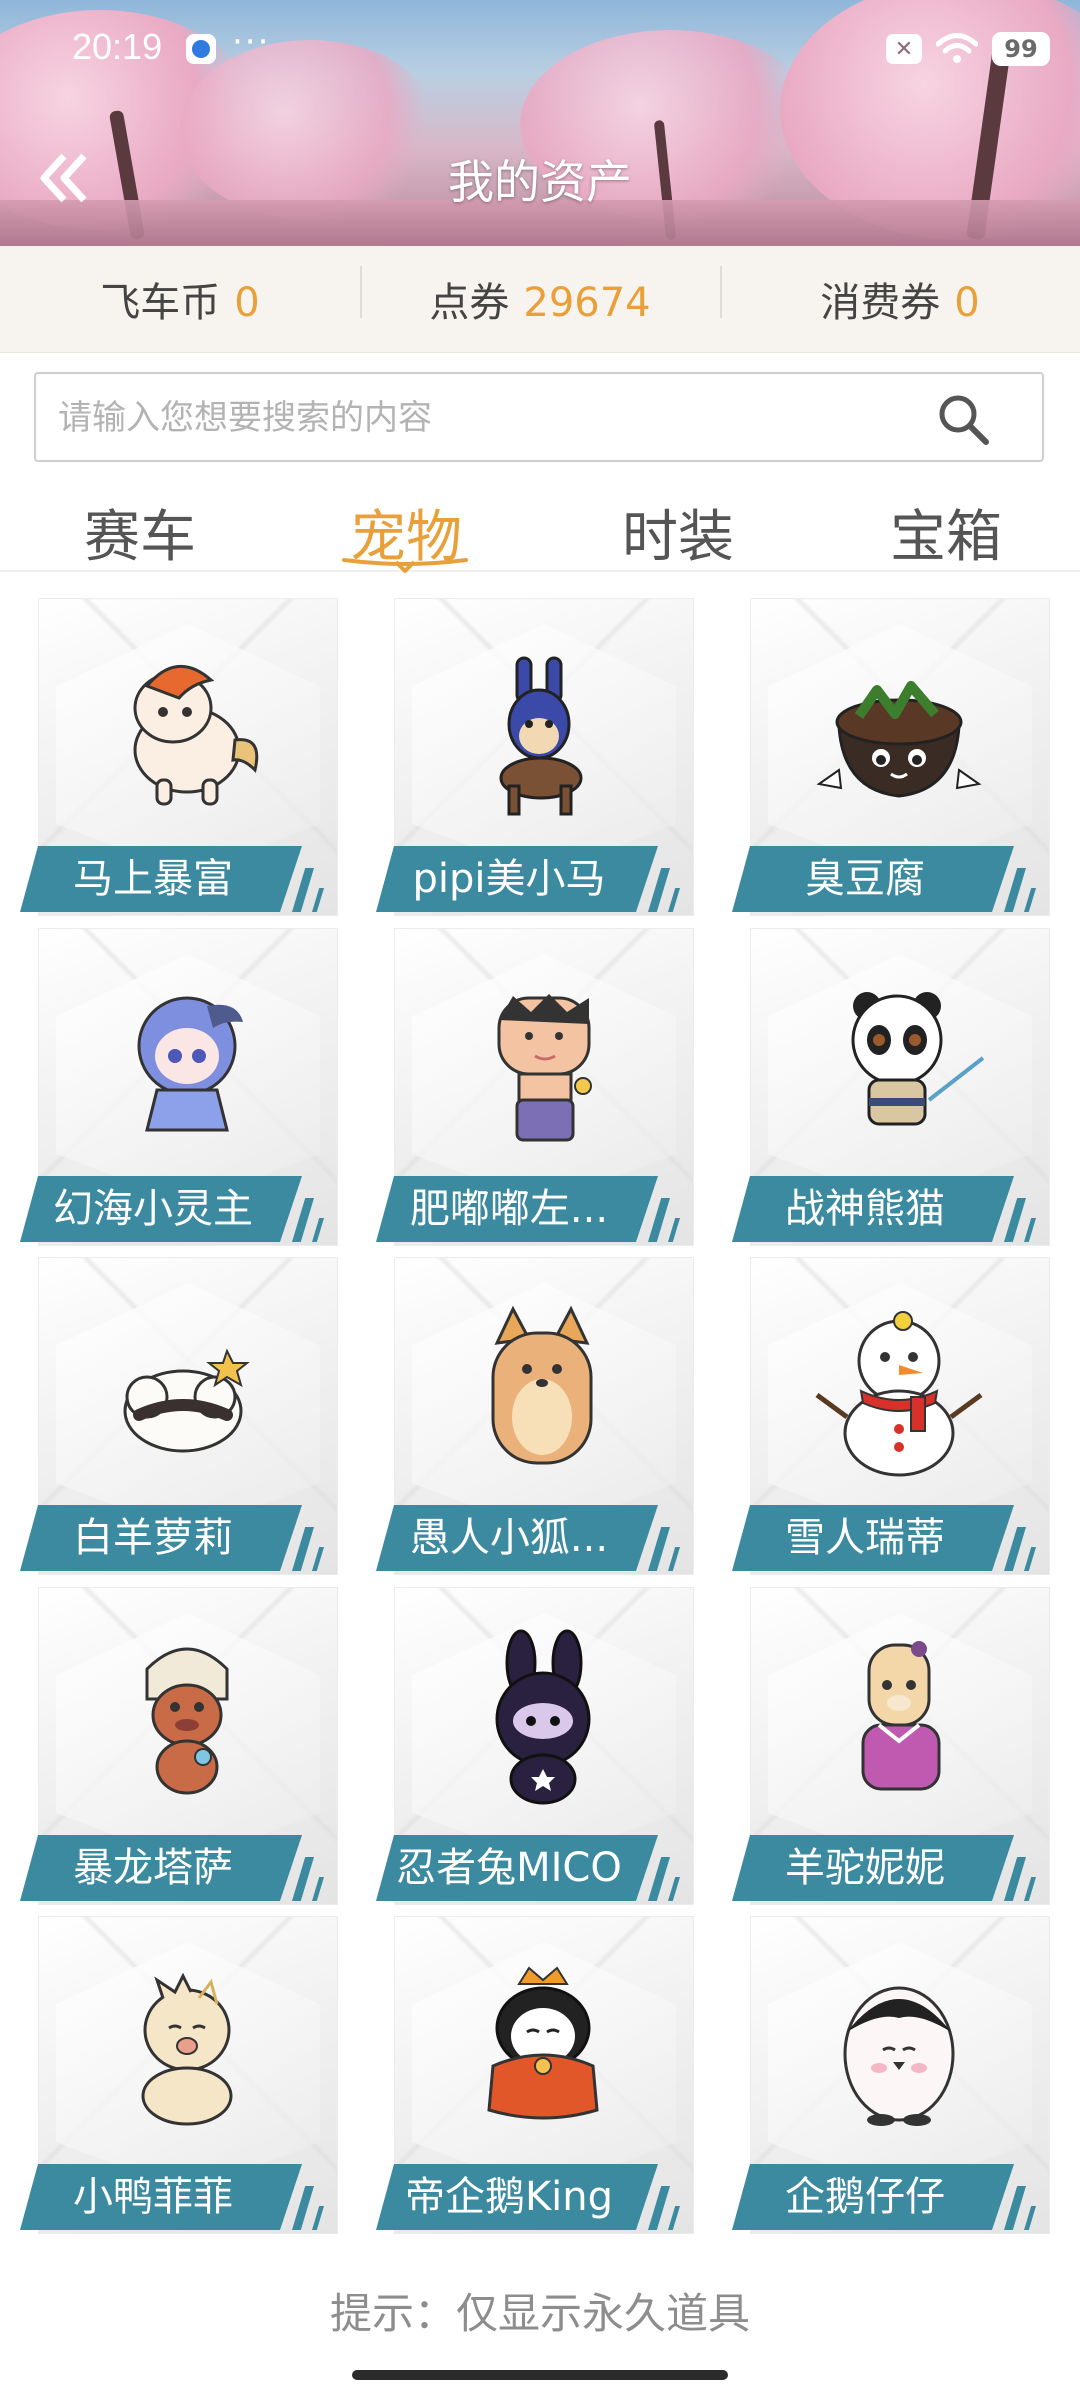  Describe the element at coordinates (957, 48) in the screenshot. I see `wifi-icon` at that location.